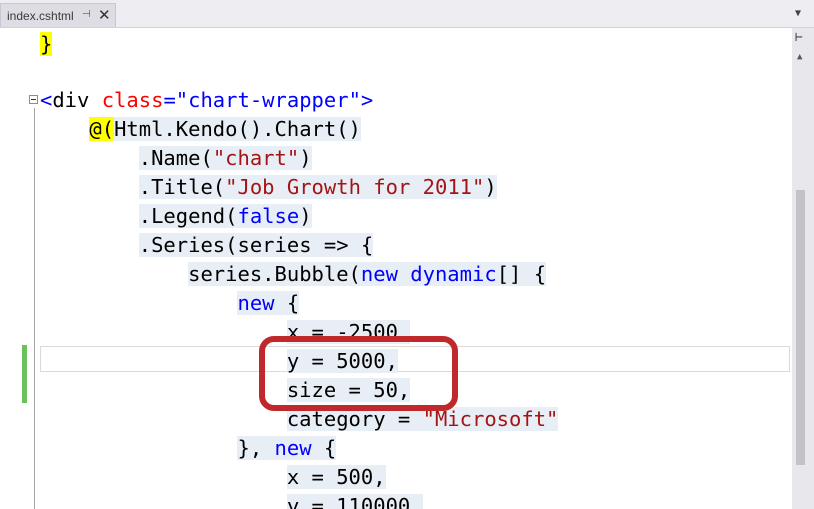 The image size is (814, 509). Describe the element at coordinates (102, 129) in the screenshot. I see `razor-block-marker: @(` at that location.